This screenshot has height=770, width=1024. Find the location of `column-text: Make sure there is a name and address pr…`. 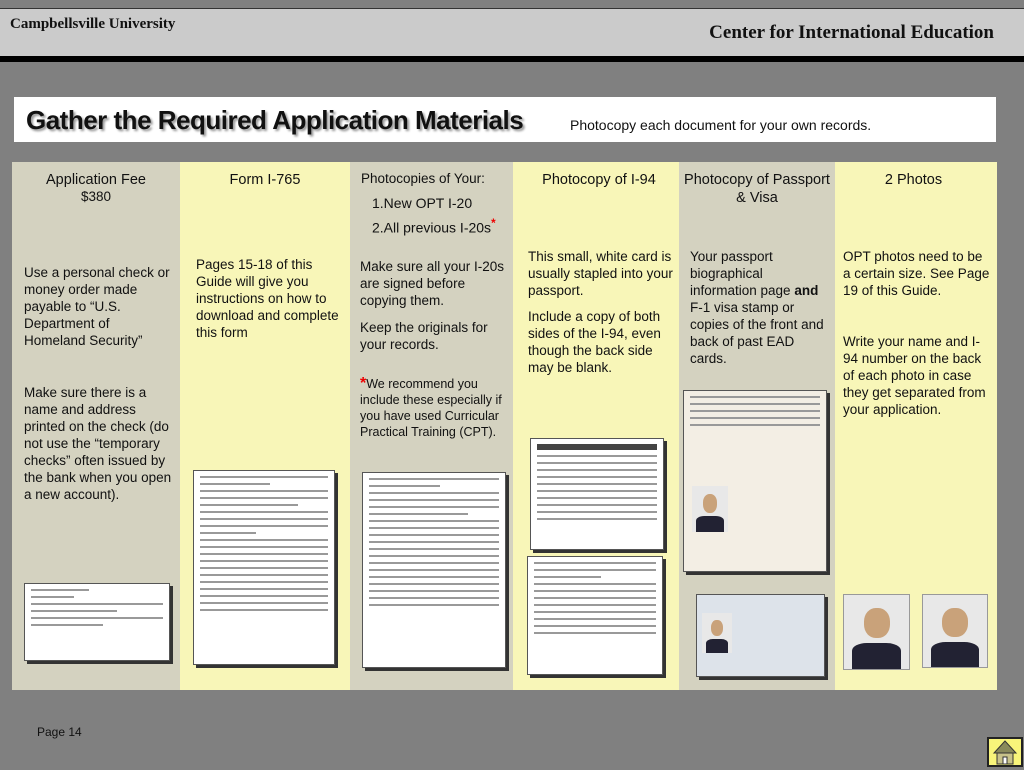

column-text: Make sure there is a name and address pr… is located at coordinates (98, 443).